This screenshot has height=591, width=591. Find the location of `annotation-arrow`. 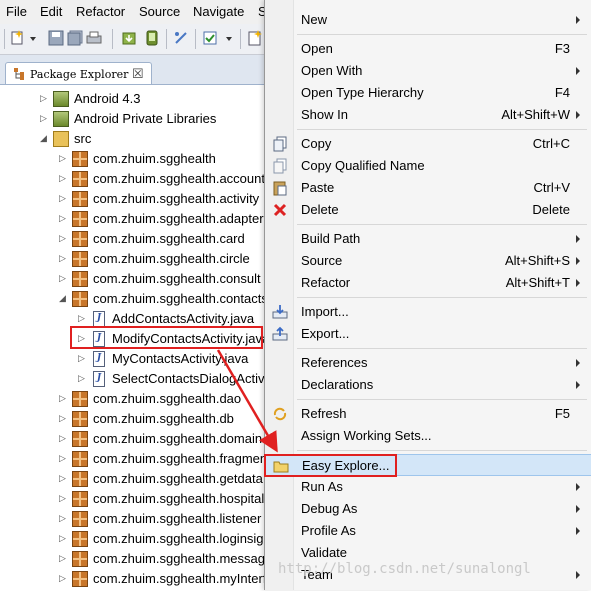

annotation-arrow is located at coordinates (247, 401).